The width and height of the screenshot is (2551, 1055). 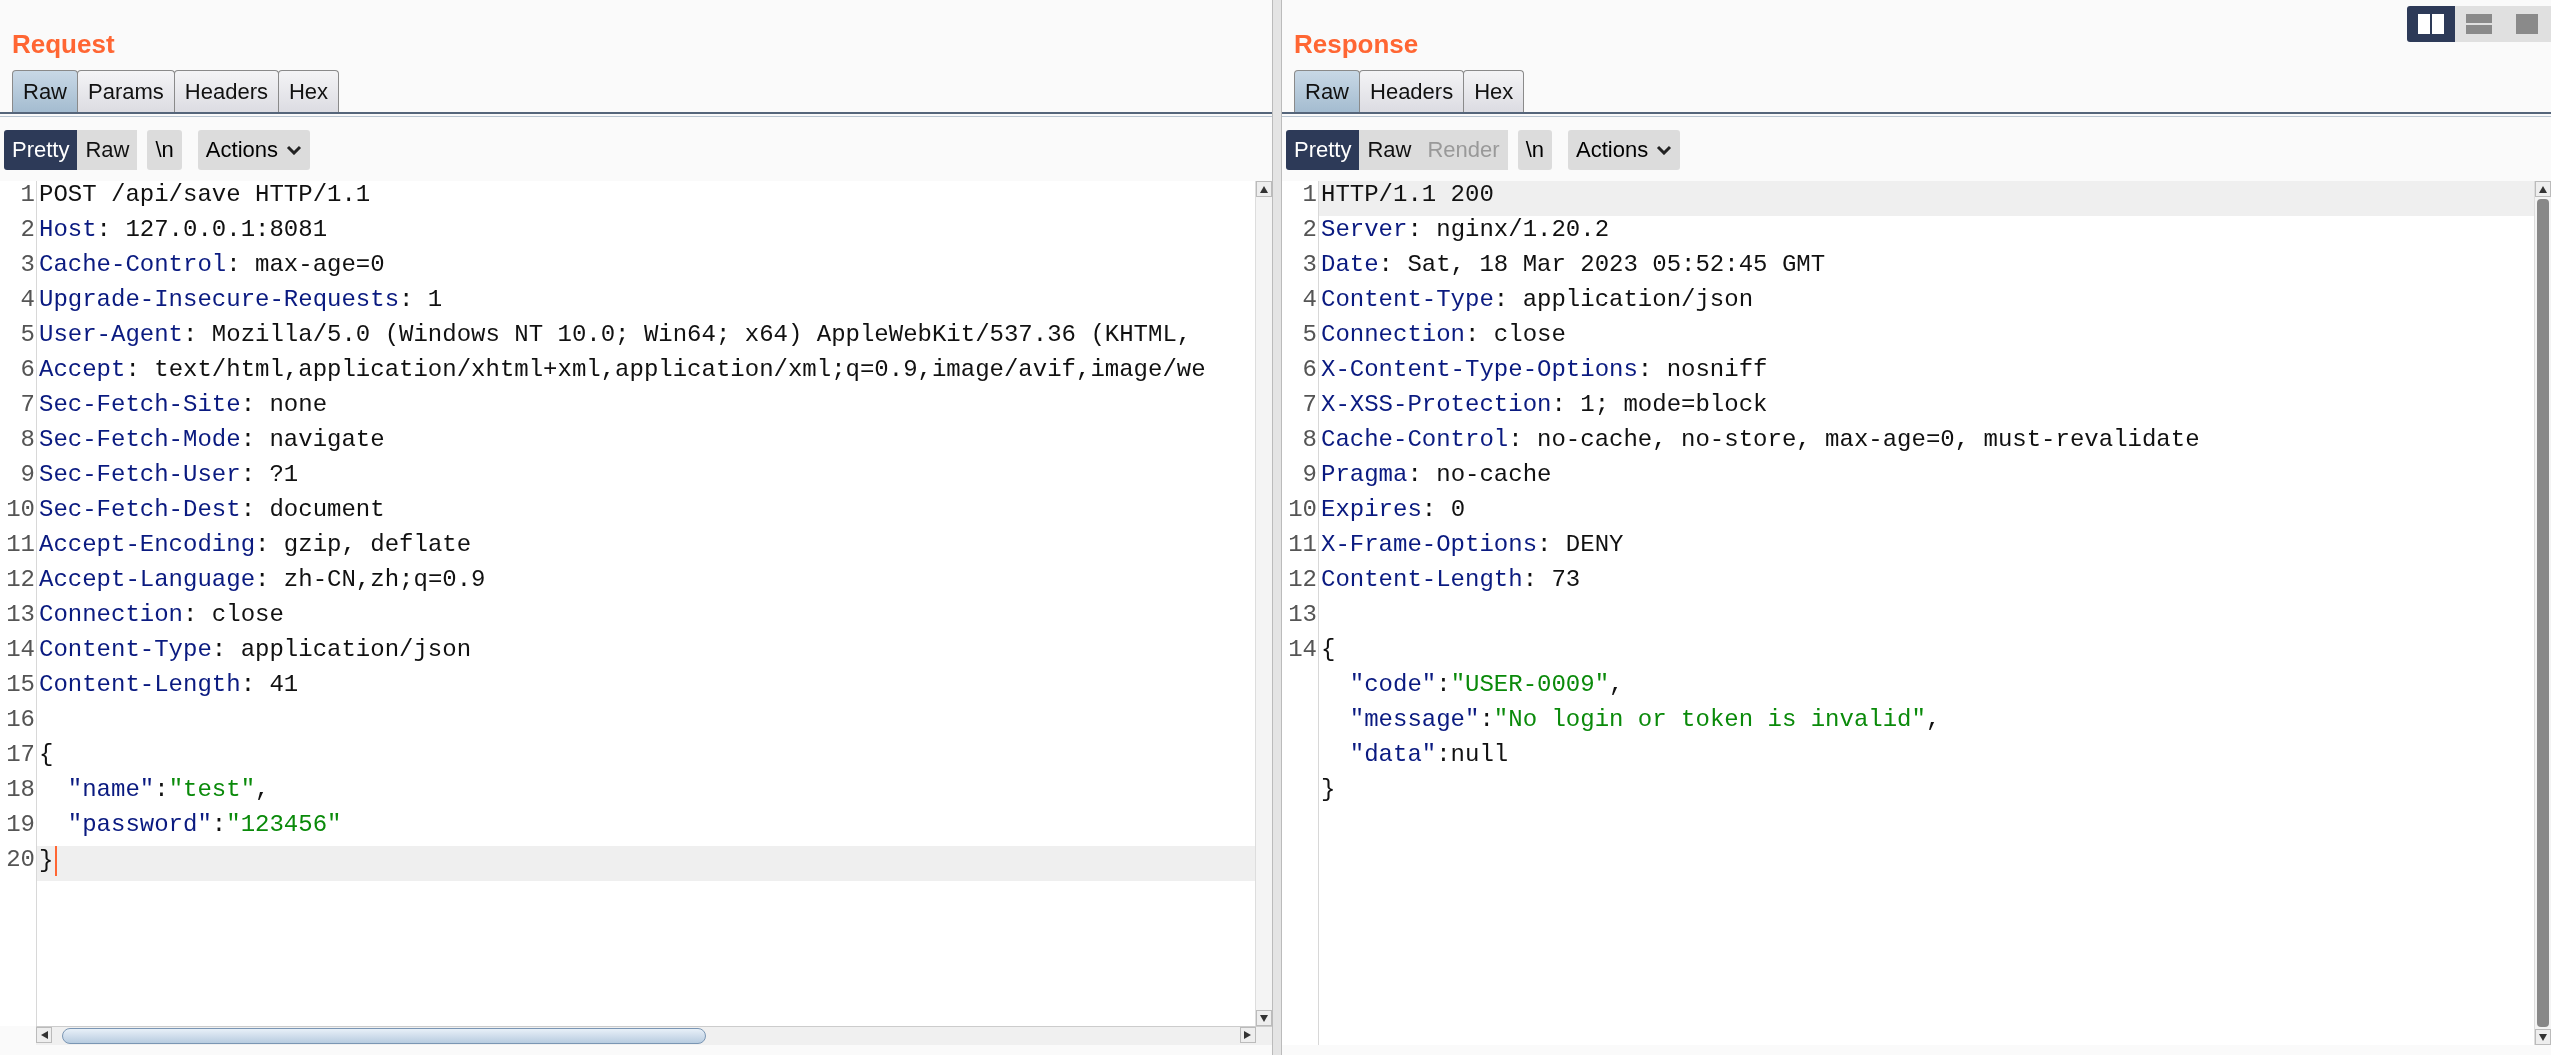 What do you see at coordinates (255, 545) in the screenshot?
I see `code-line: Accept-Encoding: gzip, deflate` at bounding box center [255, 545].